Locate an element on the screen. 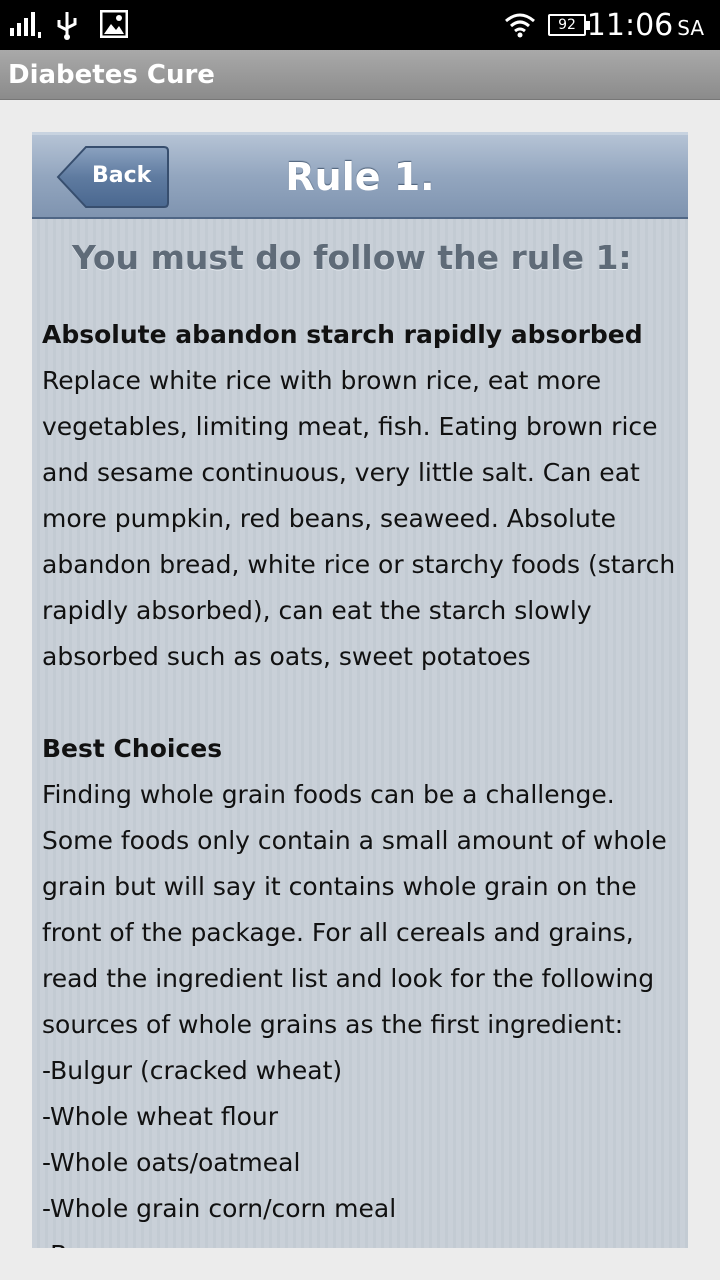 This screenshot has width=720, height=1280. list-item: -Whole grain corn/corn meal is located at coordinates (219, 1208).